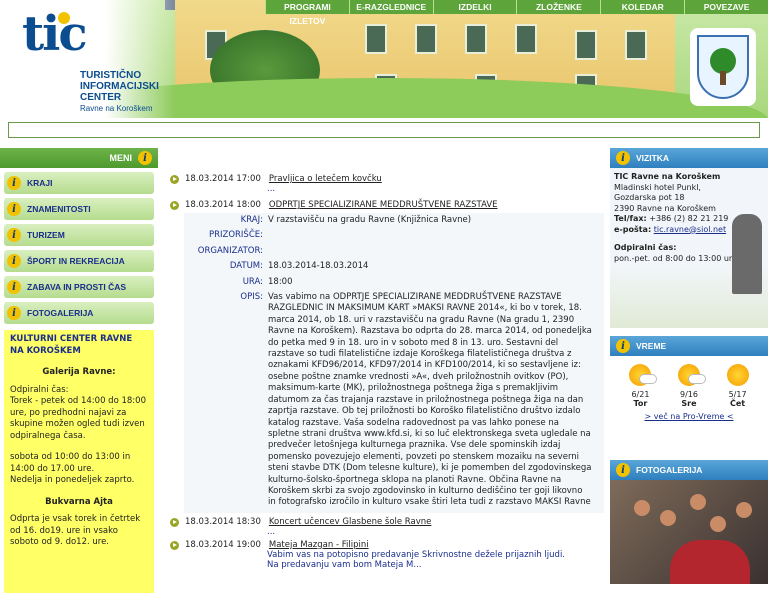  I want to click on menu-item-zabava: i ZABAVA IN PROSTI ČAS, so click(79, 287).